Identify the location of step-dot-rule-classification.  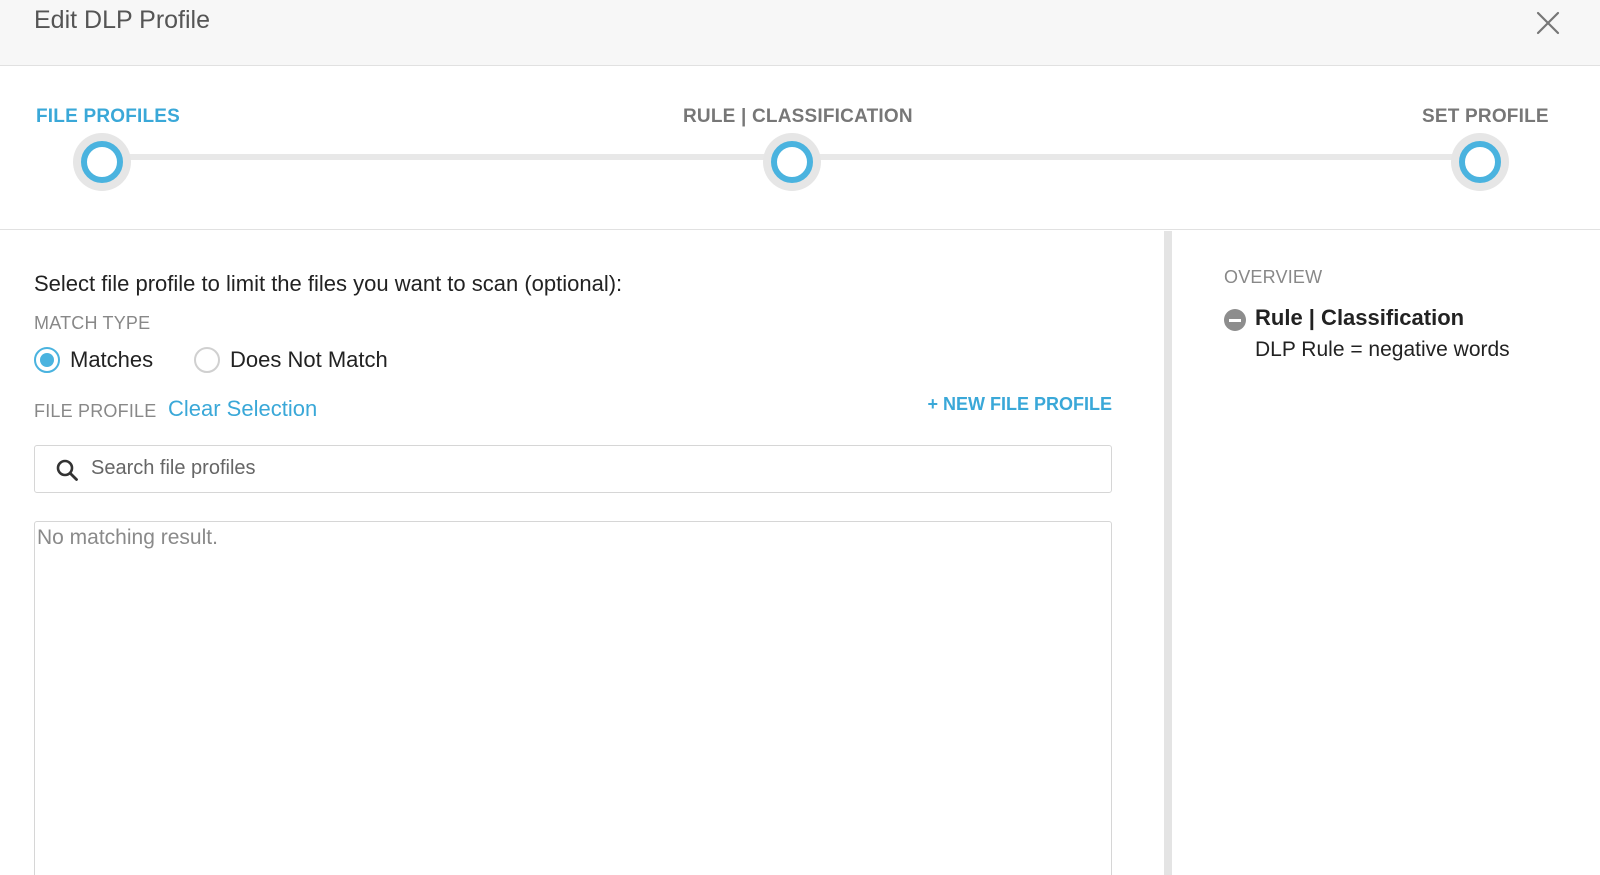
(792, 162).